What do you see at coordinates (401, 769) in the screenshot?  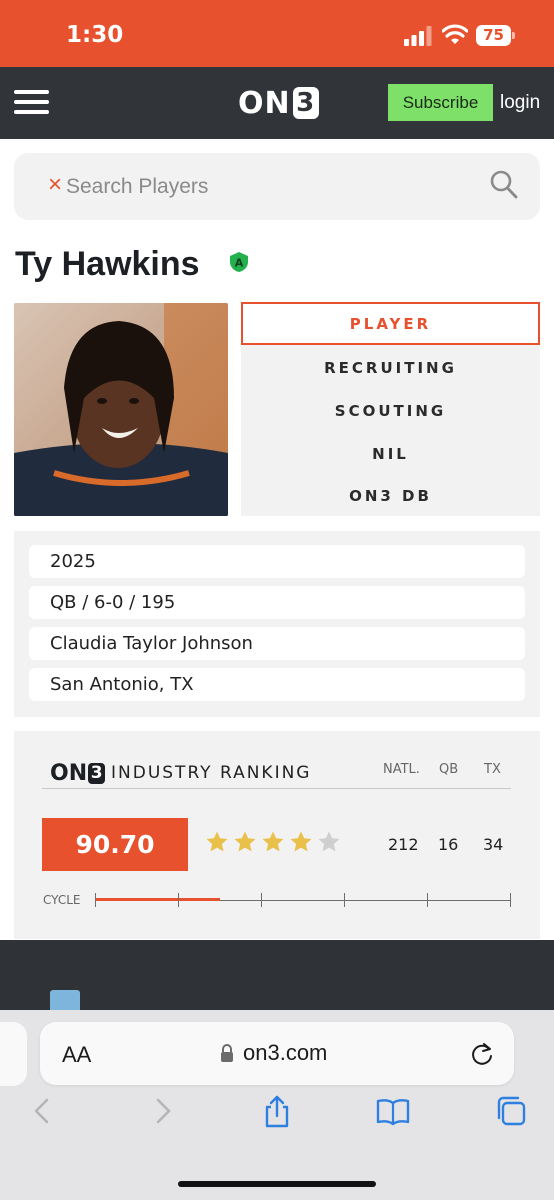 I see `col-head-natl: NATL.` at bounding box center [401, 769].